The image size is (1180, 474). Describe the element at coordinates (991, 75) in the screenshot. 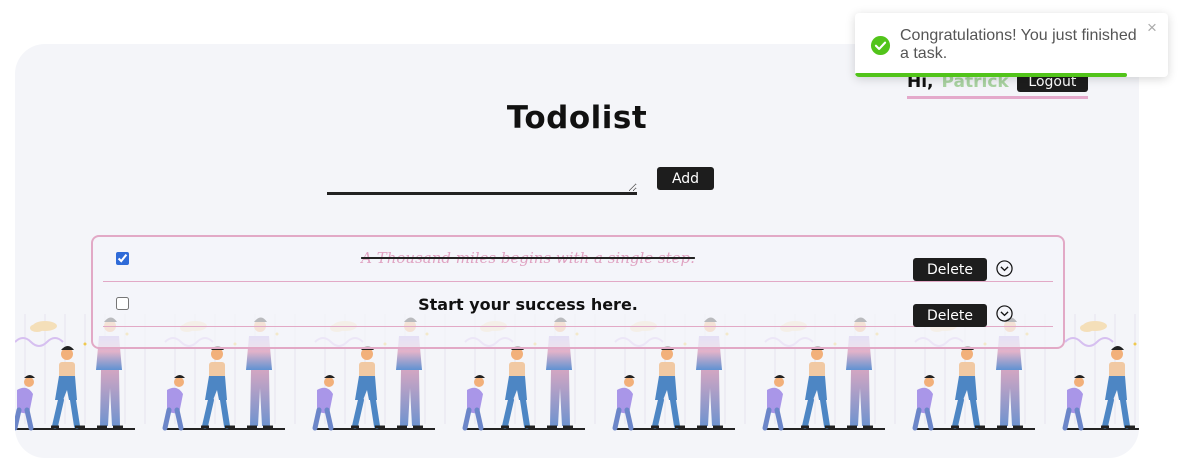

I see `notification-progress-bar` at that location.